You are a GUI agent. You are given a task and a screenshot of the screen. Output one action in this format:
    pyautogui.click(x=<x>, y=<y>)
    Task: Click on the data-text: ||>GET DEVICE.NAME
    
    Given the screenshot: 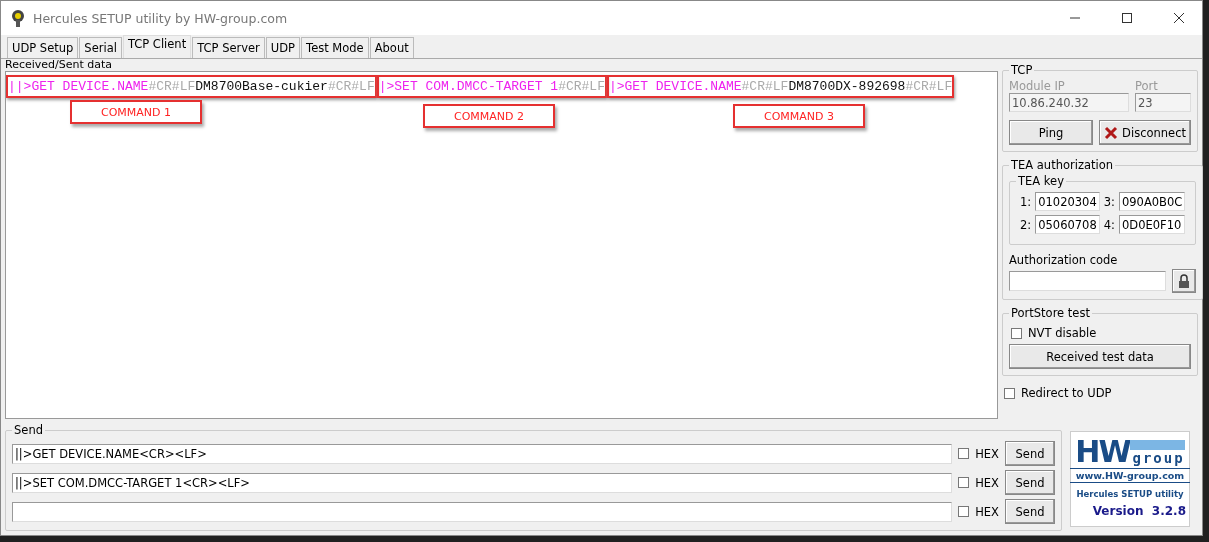 What is the action you would take?
    pyautogui.click(x=78, y=86)
    